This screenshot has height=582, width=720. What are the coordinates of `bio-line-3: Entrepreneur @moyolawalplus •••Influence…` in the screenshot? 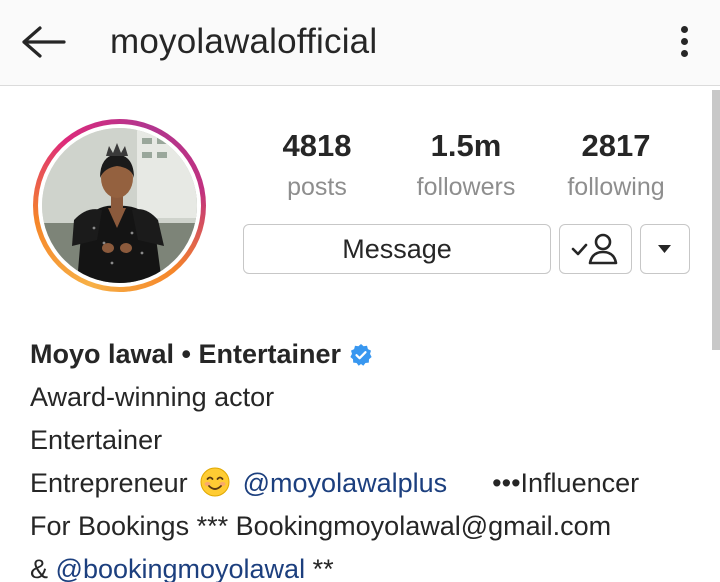 It's located at (370, 483).